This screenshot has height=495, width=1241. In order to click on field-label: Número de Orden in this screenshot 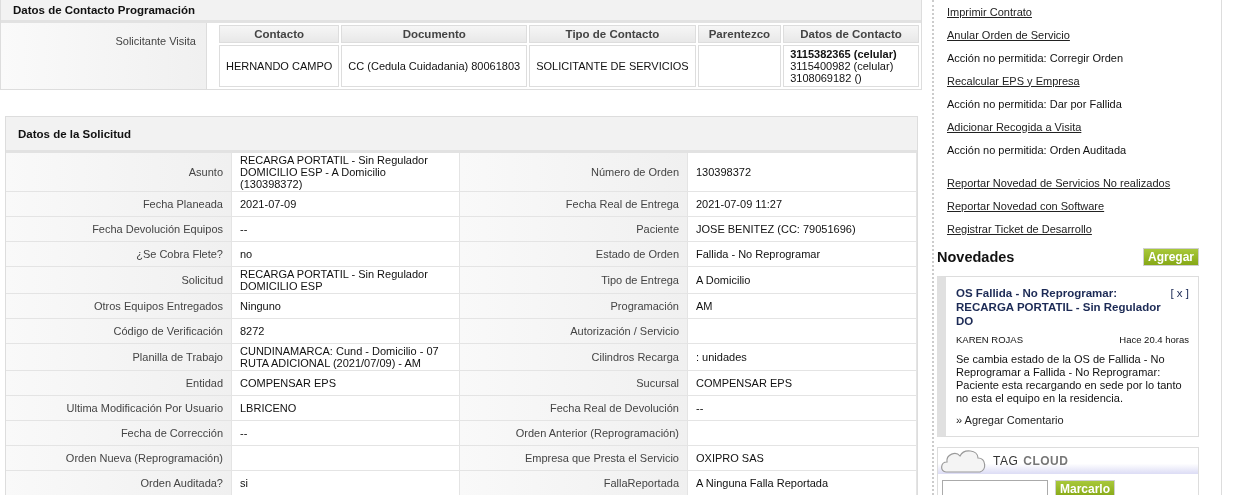, I will do `click(634, 172)`.